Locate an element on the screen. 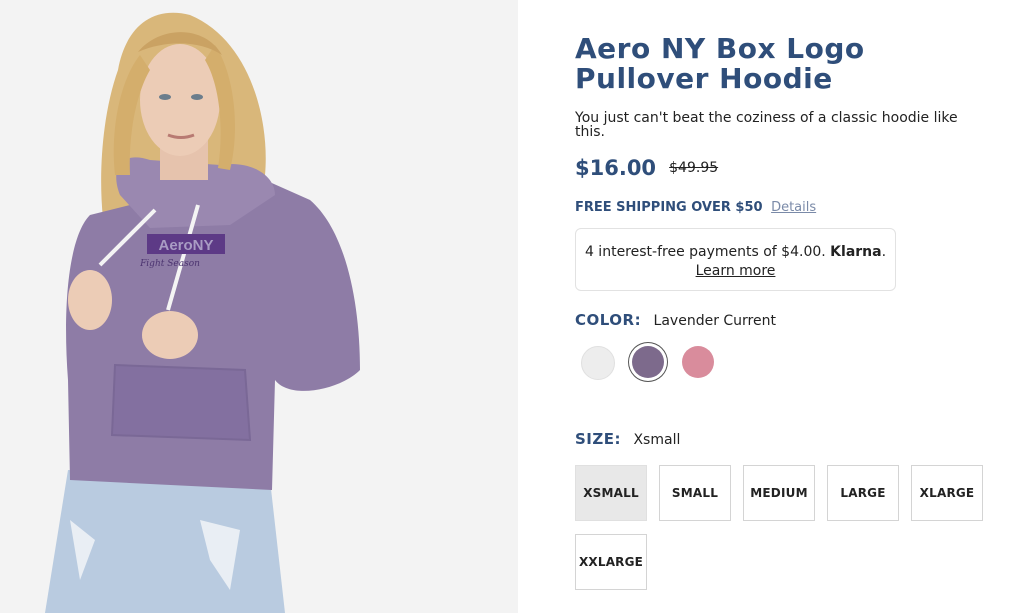 Image resolution: width=1024 pixels, height=613 pixels. color-label-row: COLOR: Lavender Current is located at coordinates (675, 320).